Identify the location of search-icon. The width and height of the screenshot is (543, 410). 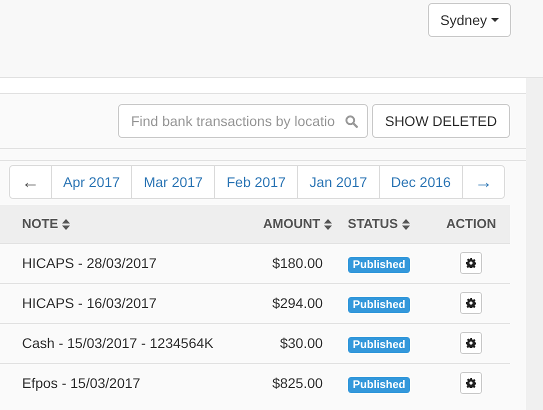
(351, 121).